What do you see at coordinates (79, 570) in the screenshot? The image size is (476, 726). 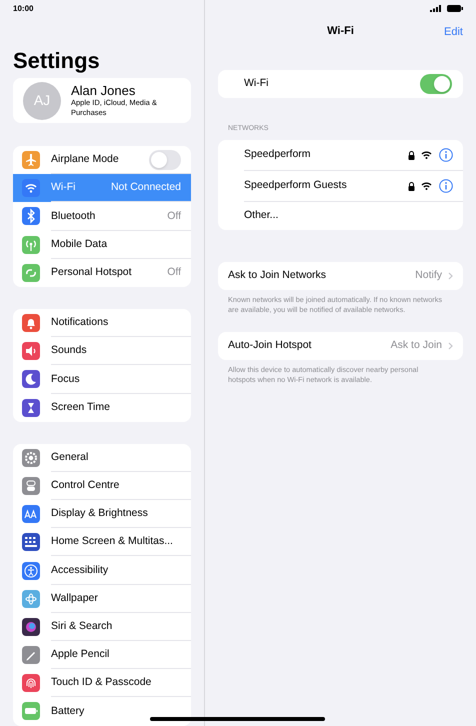 I see `item-label: Accessibility` at bounding box center [79, 570].